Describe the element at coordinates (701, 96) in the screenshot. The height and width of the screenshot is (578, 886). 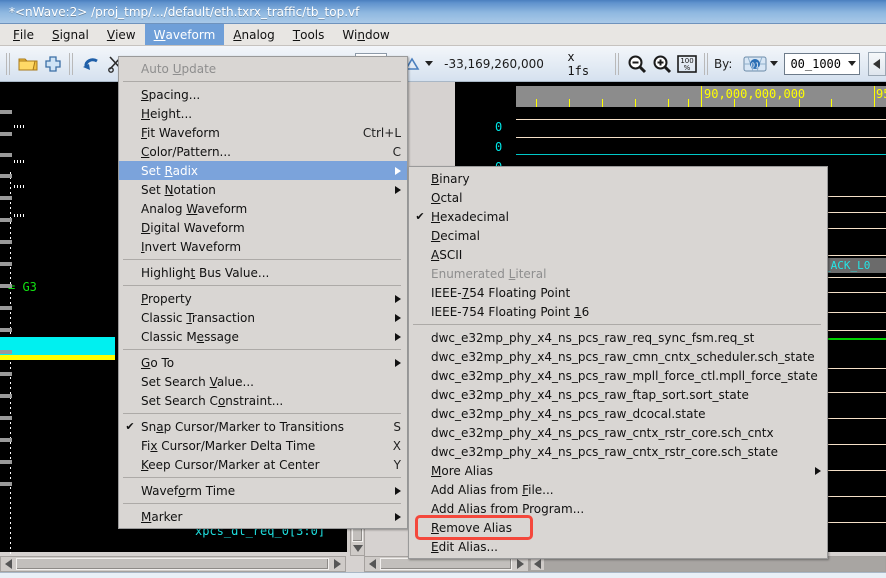
I see `time-ruler: 90,000,000,000 95` at that location.